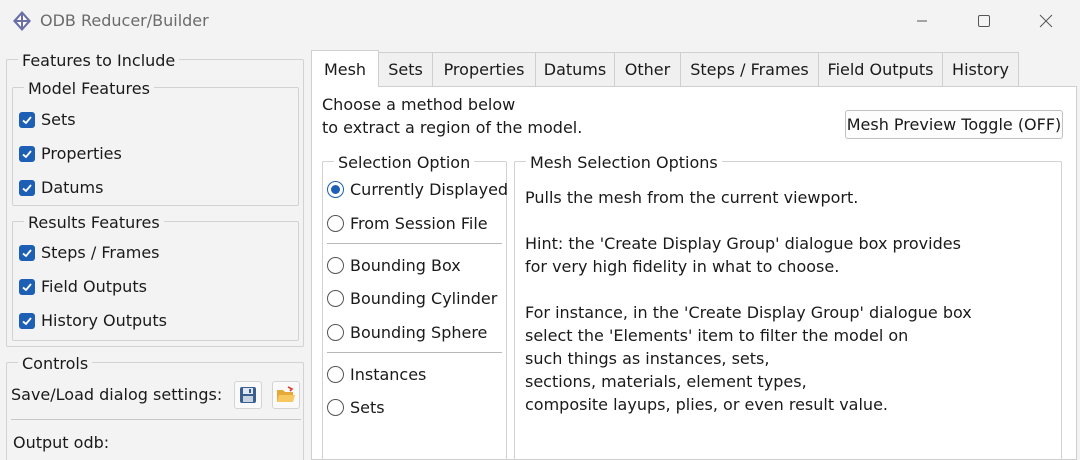 This screenshot has width=1080, height=460. I want to click on maximize-icon, so click(984, 21).